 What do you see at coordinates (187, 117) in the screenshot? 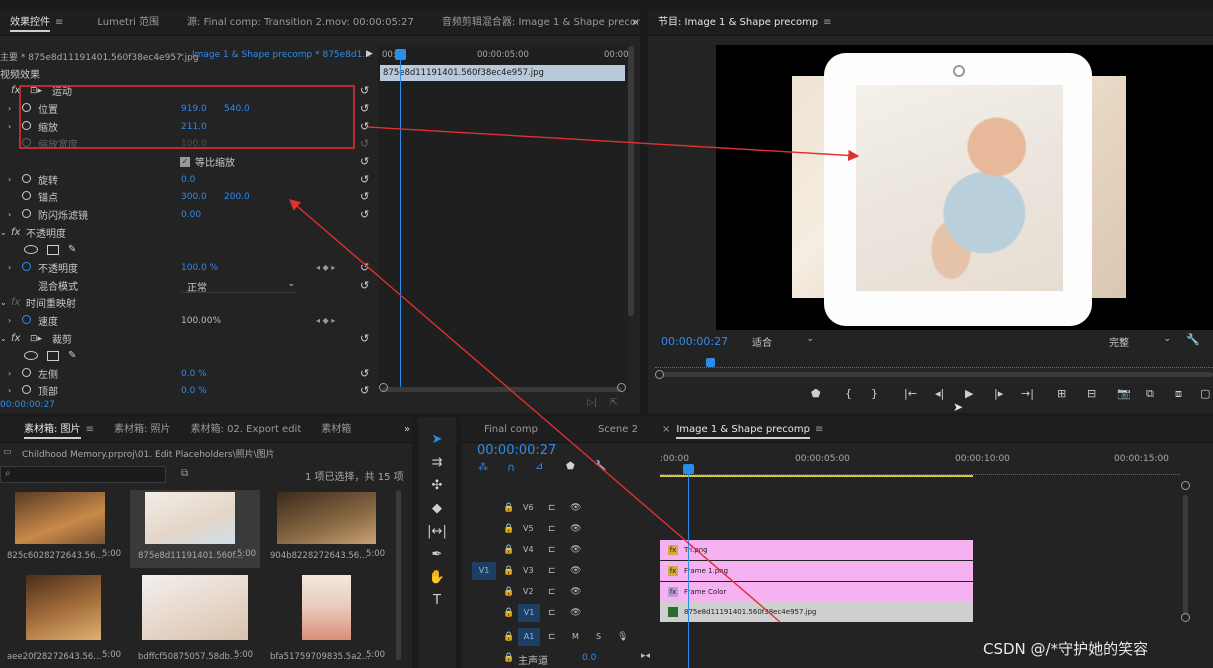
I see `highlight-box` at bounding box center [187, 117].